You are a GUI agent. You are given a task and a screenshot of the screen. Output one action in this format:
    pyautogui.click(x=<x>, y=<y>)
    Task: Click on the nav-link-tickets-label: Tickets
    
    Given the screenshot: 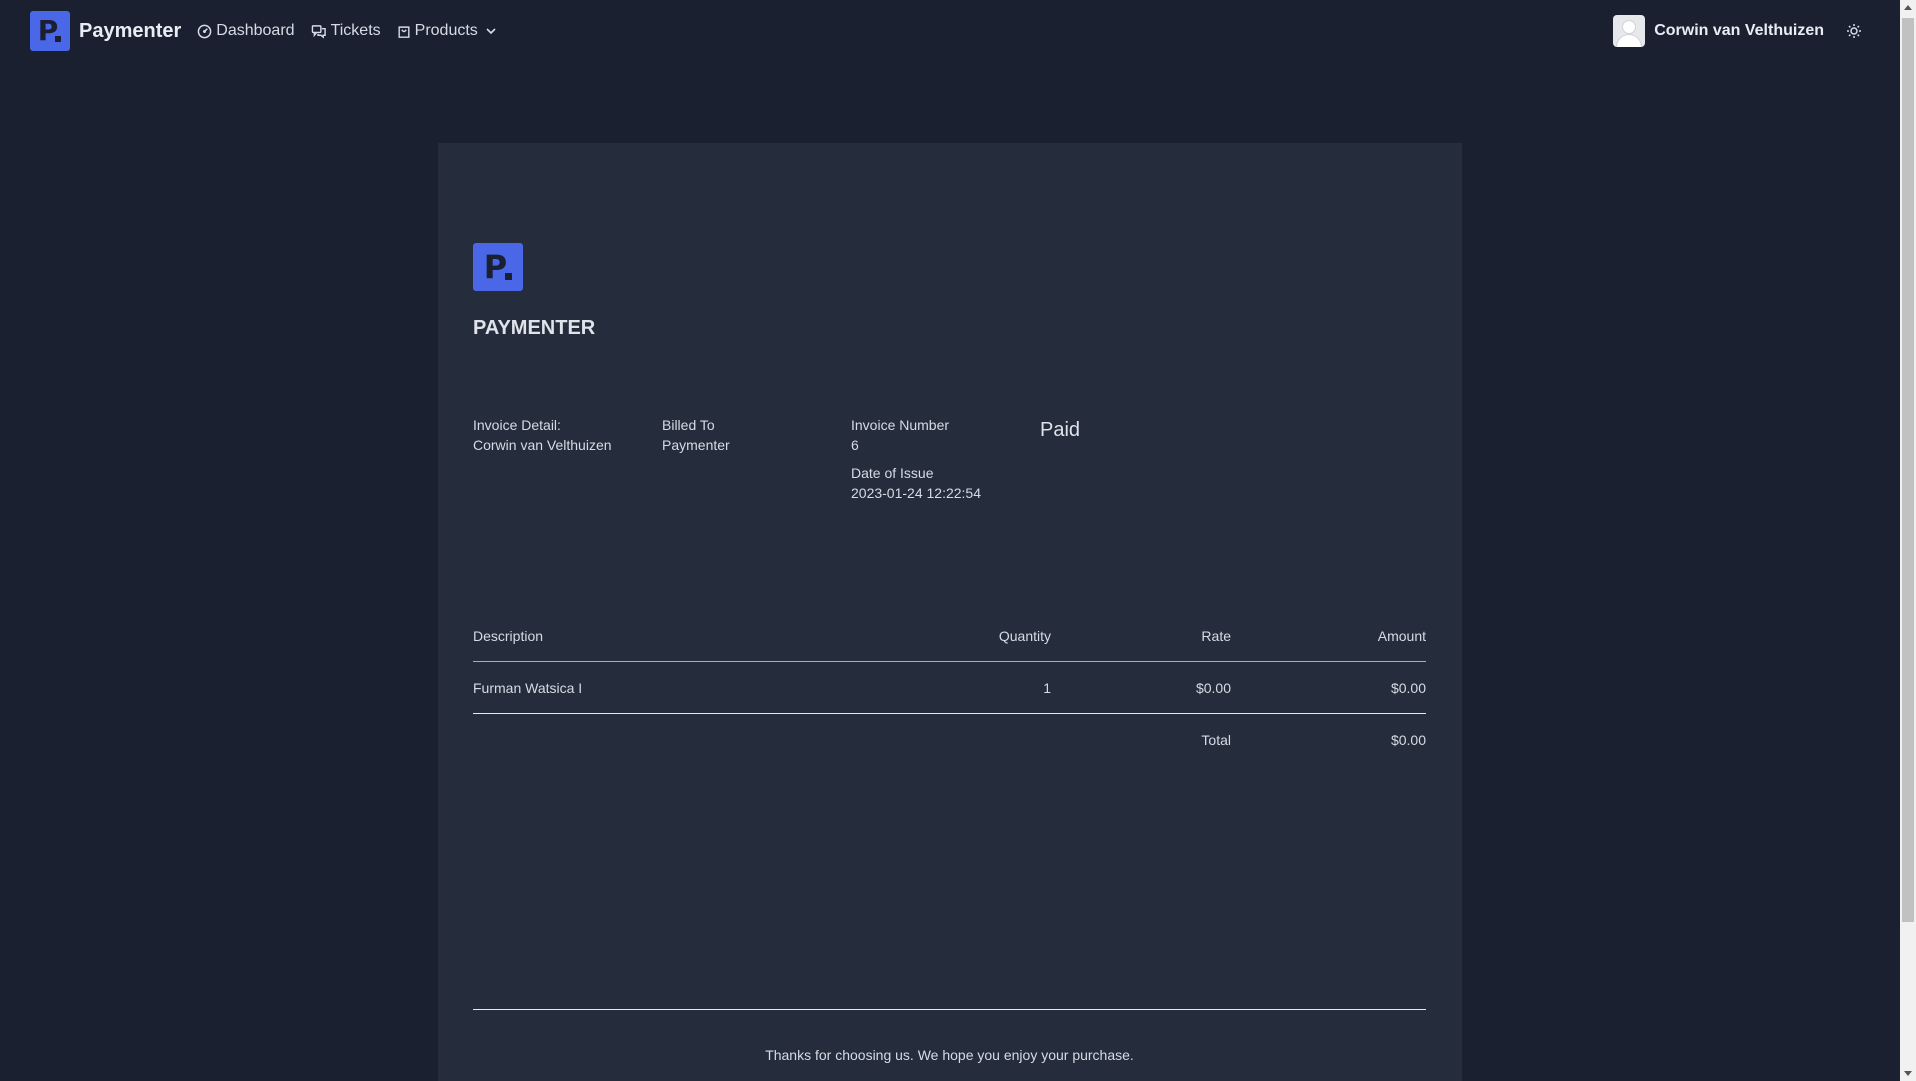 What is the action you would take?
    pyautogui.click(x=355, y=30)
    